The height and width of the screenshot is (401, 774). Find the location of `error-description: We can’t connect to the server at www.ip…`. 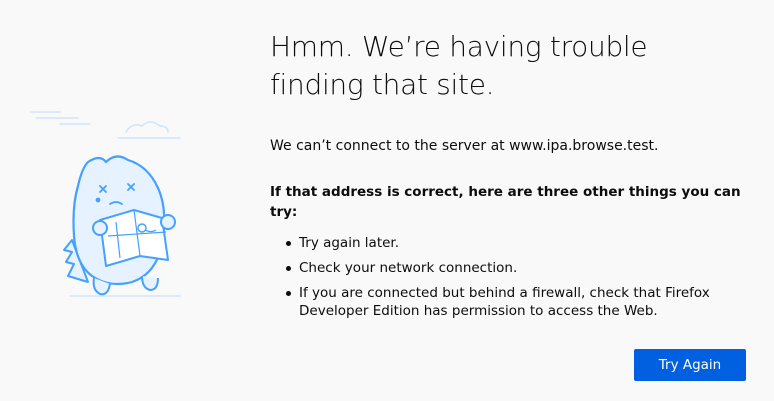

error-description: We can’t connect to the server at www.ip… is located at coordinates (464, 146).